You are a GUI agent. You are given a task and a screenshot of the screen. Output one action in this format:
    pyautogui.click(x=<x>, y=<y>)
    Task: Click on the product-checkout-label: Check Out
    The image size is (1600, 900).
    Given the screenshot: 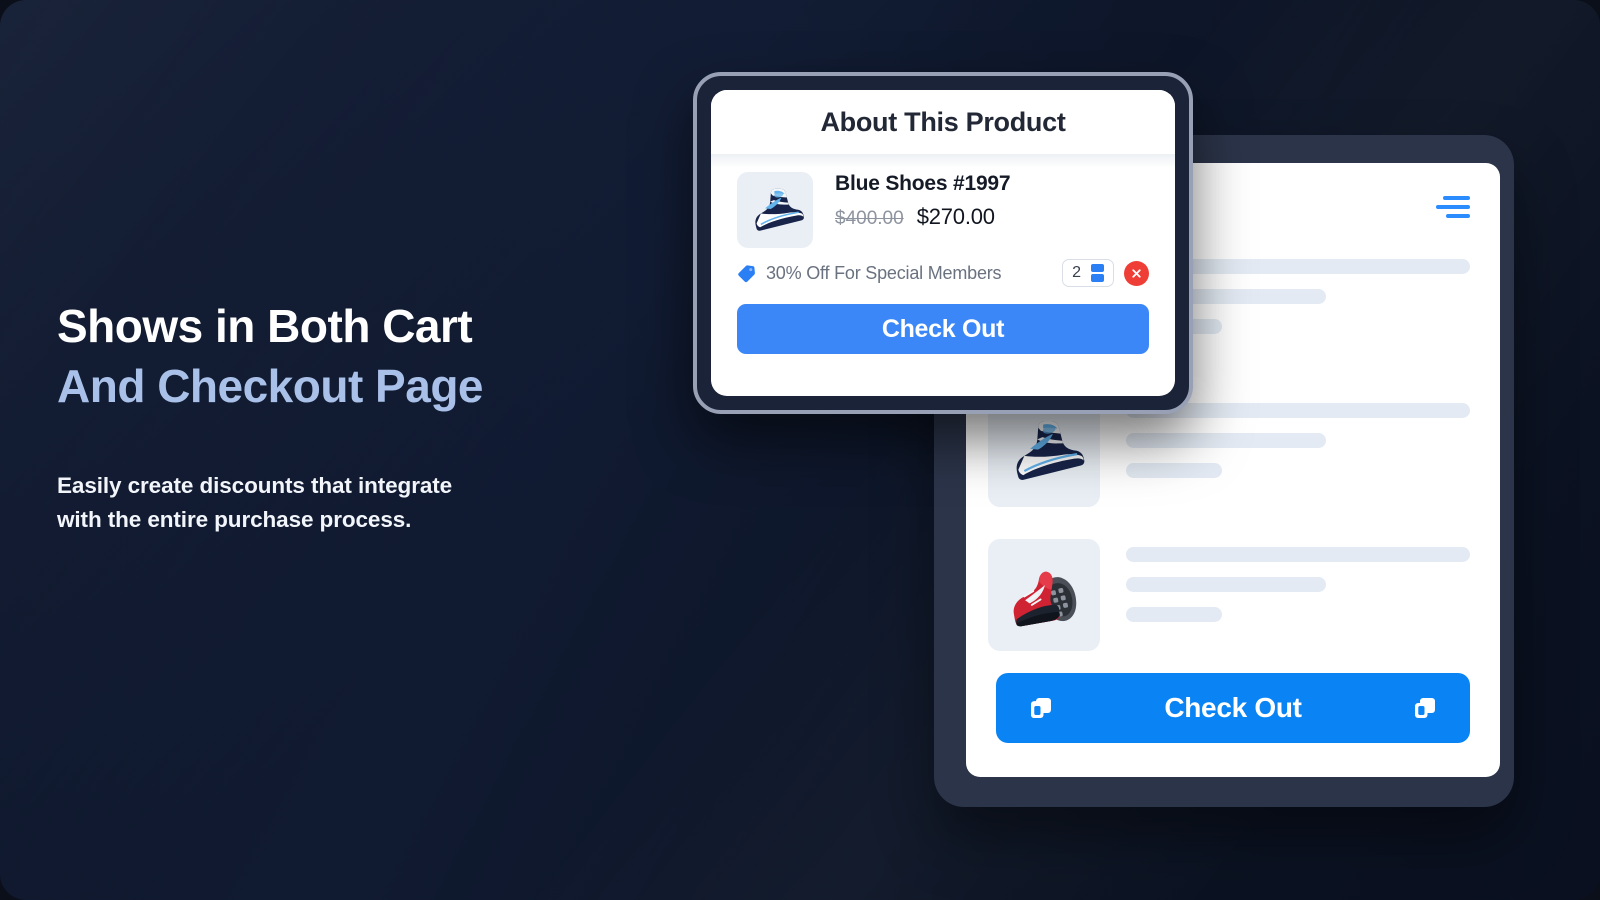 What is the action you would take?
    pyautogui.click(x=943, y=328)
    